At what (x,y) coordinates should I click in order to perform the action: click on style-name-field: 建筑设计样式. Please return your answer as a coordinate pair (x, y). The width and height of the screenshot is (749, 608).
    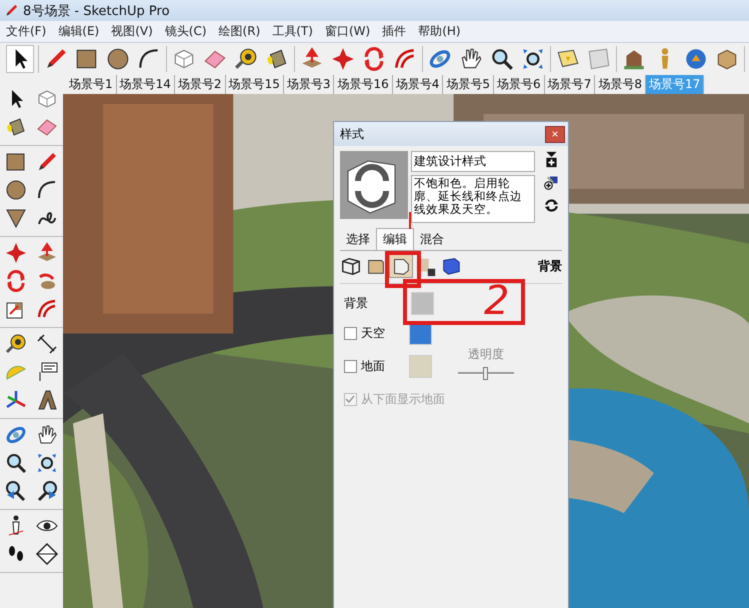
    Looking at the image, I should click on (473, 161).